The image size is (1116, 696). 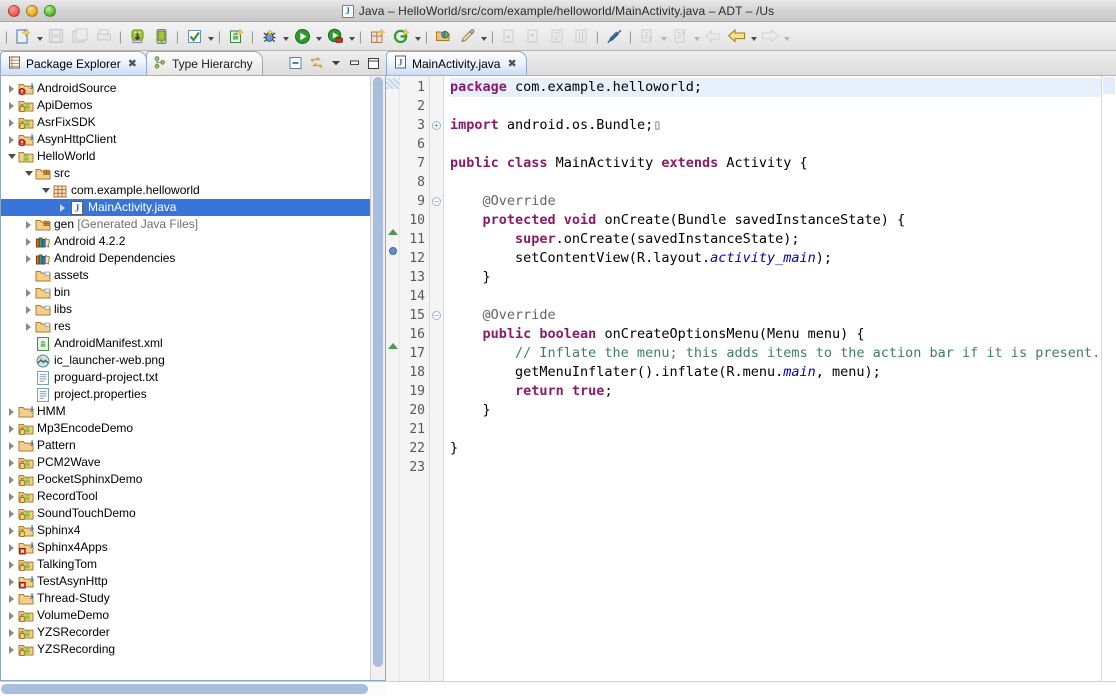 I want to click on prev-annotation-button, so click(x=509, y=36).